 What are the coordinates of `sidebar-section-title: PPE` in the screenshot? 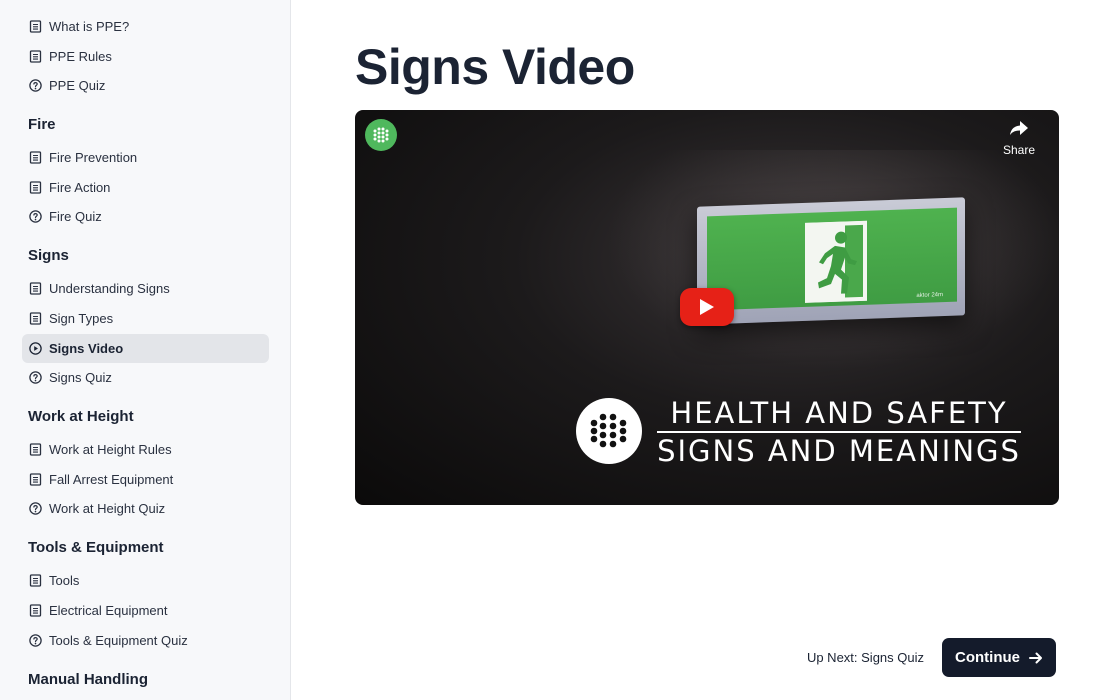 It's located at (145, 2).